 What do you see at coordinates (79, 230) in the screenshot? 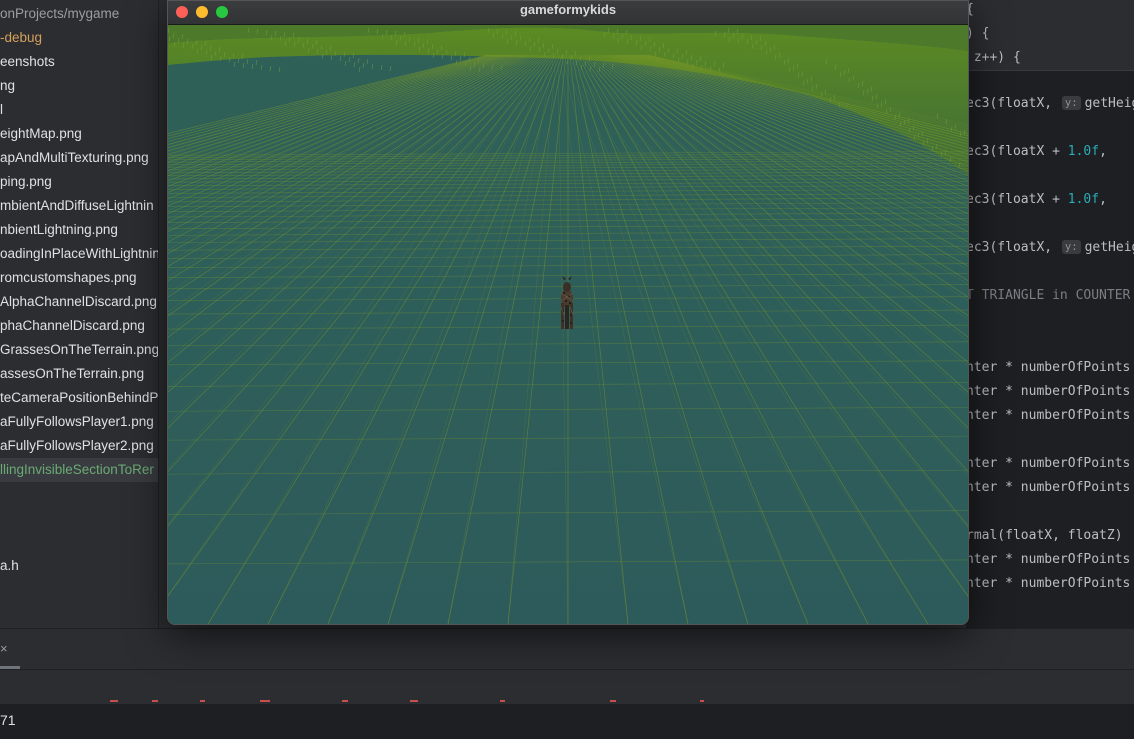
I see `tree-item: nbientLightning.png` at bounding box center [79, 230].